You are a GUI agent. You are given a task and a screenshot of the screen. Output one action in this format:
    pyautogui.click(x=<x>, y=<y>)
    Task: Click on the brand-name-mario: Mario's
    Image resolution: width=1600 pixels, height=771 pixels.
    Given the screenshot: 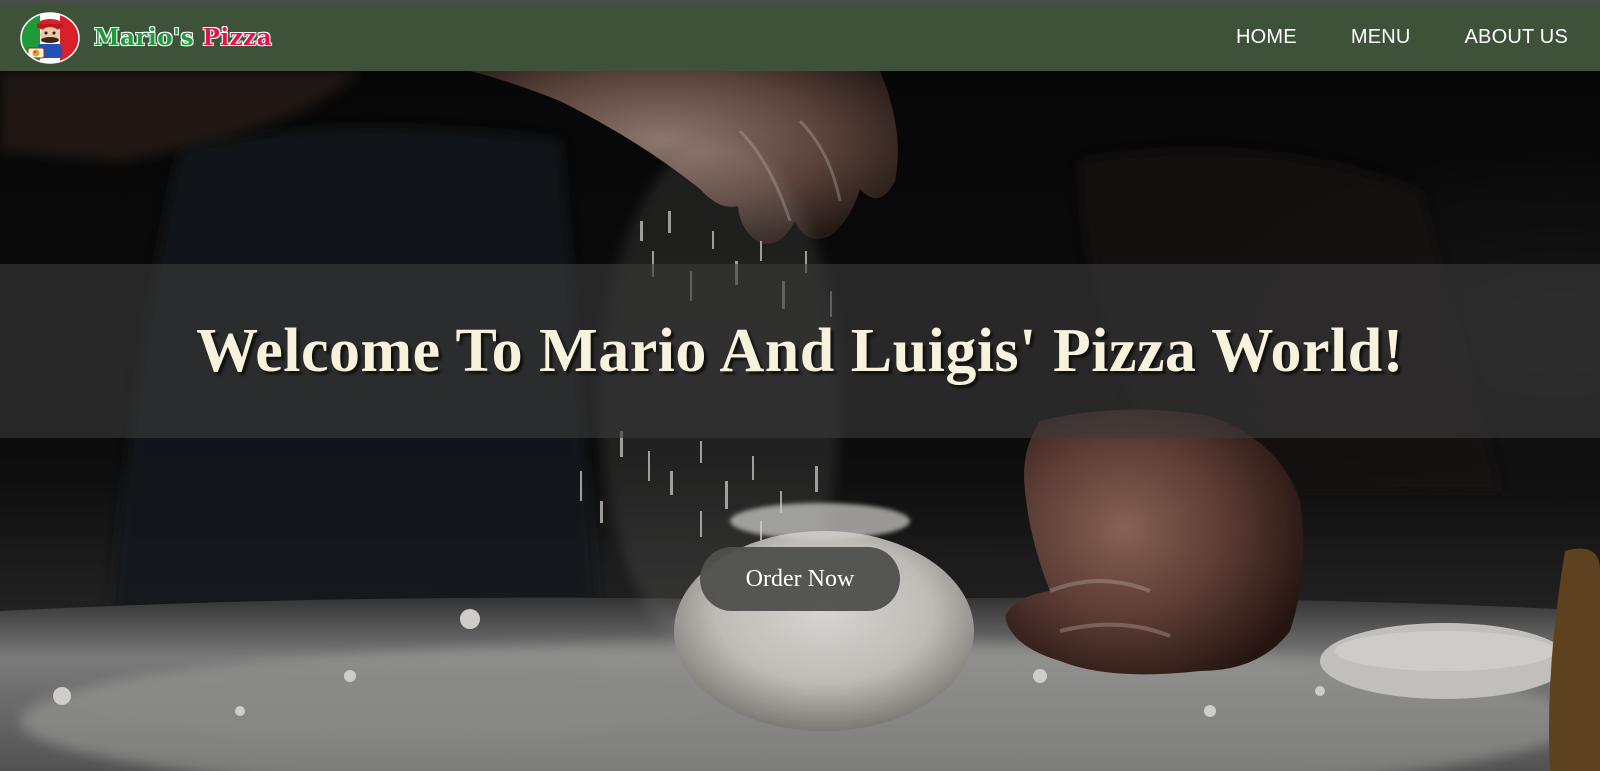 What is the action you would take?
    pyautogui.click(x=144, y=38)
    